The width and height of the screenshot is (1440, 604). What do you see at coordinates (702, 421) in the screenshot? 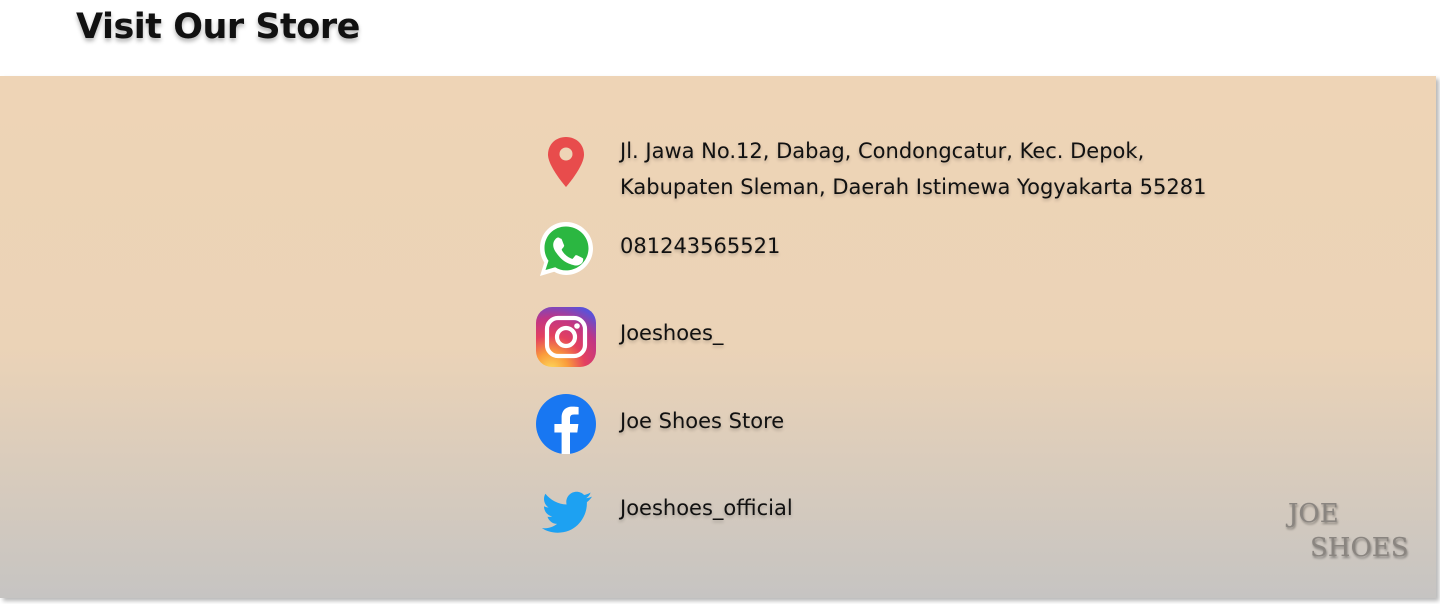
I see `facebook-page: Joe Shoes Store` at bounding box center [702, 421].